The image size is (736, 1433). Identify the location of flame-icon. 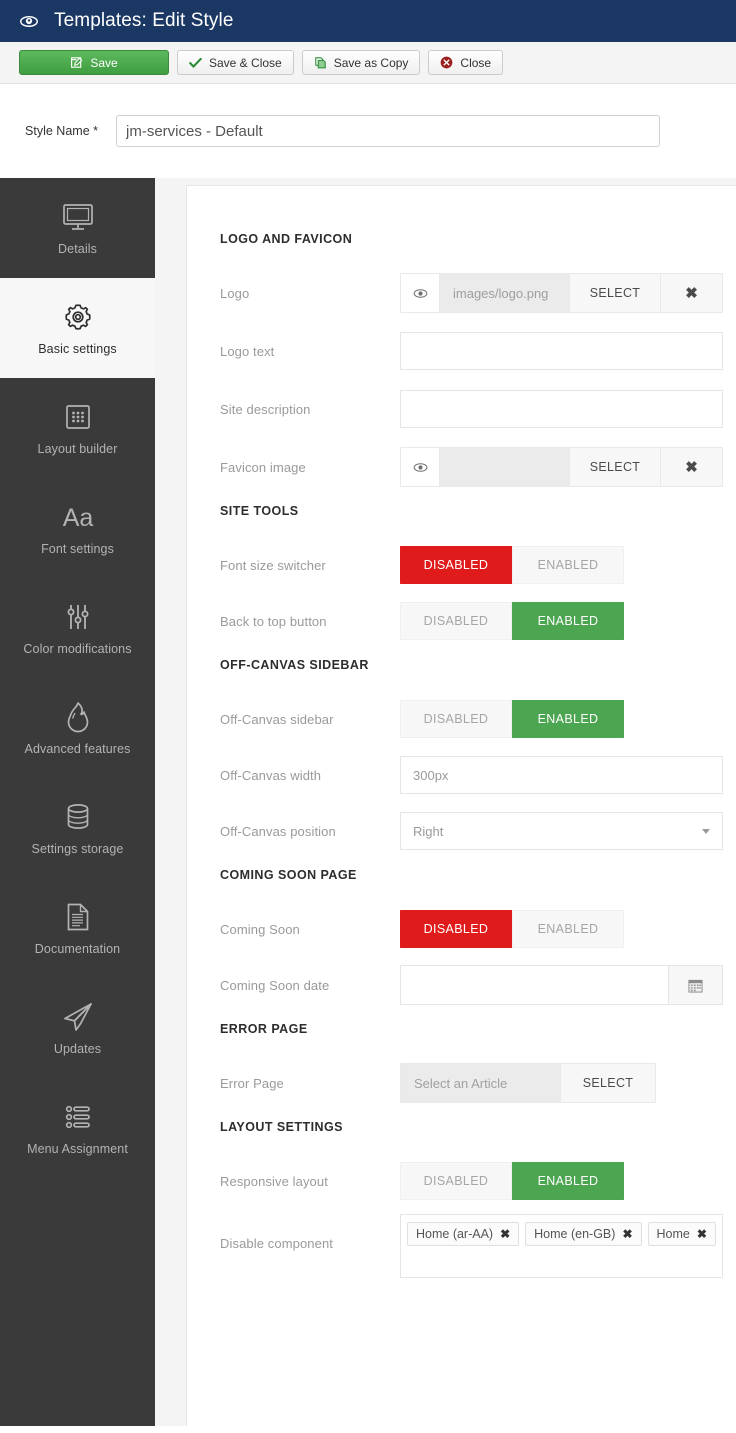
(78, 717).